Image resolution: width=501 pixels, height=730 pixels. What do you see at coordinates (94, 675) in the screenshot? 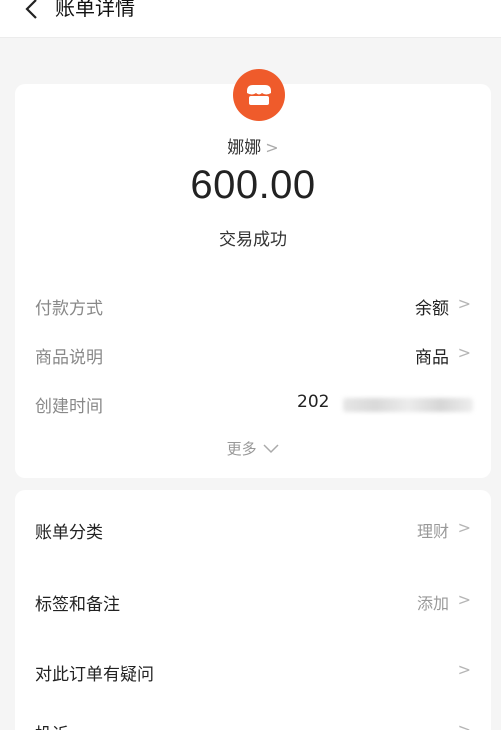
I see `action-label: 对此订单有疑问` at bounding box center [94, 675].